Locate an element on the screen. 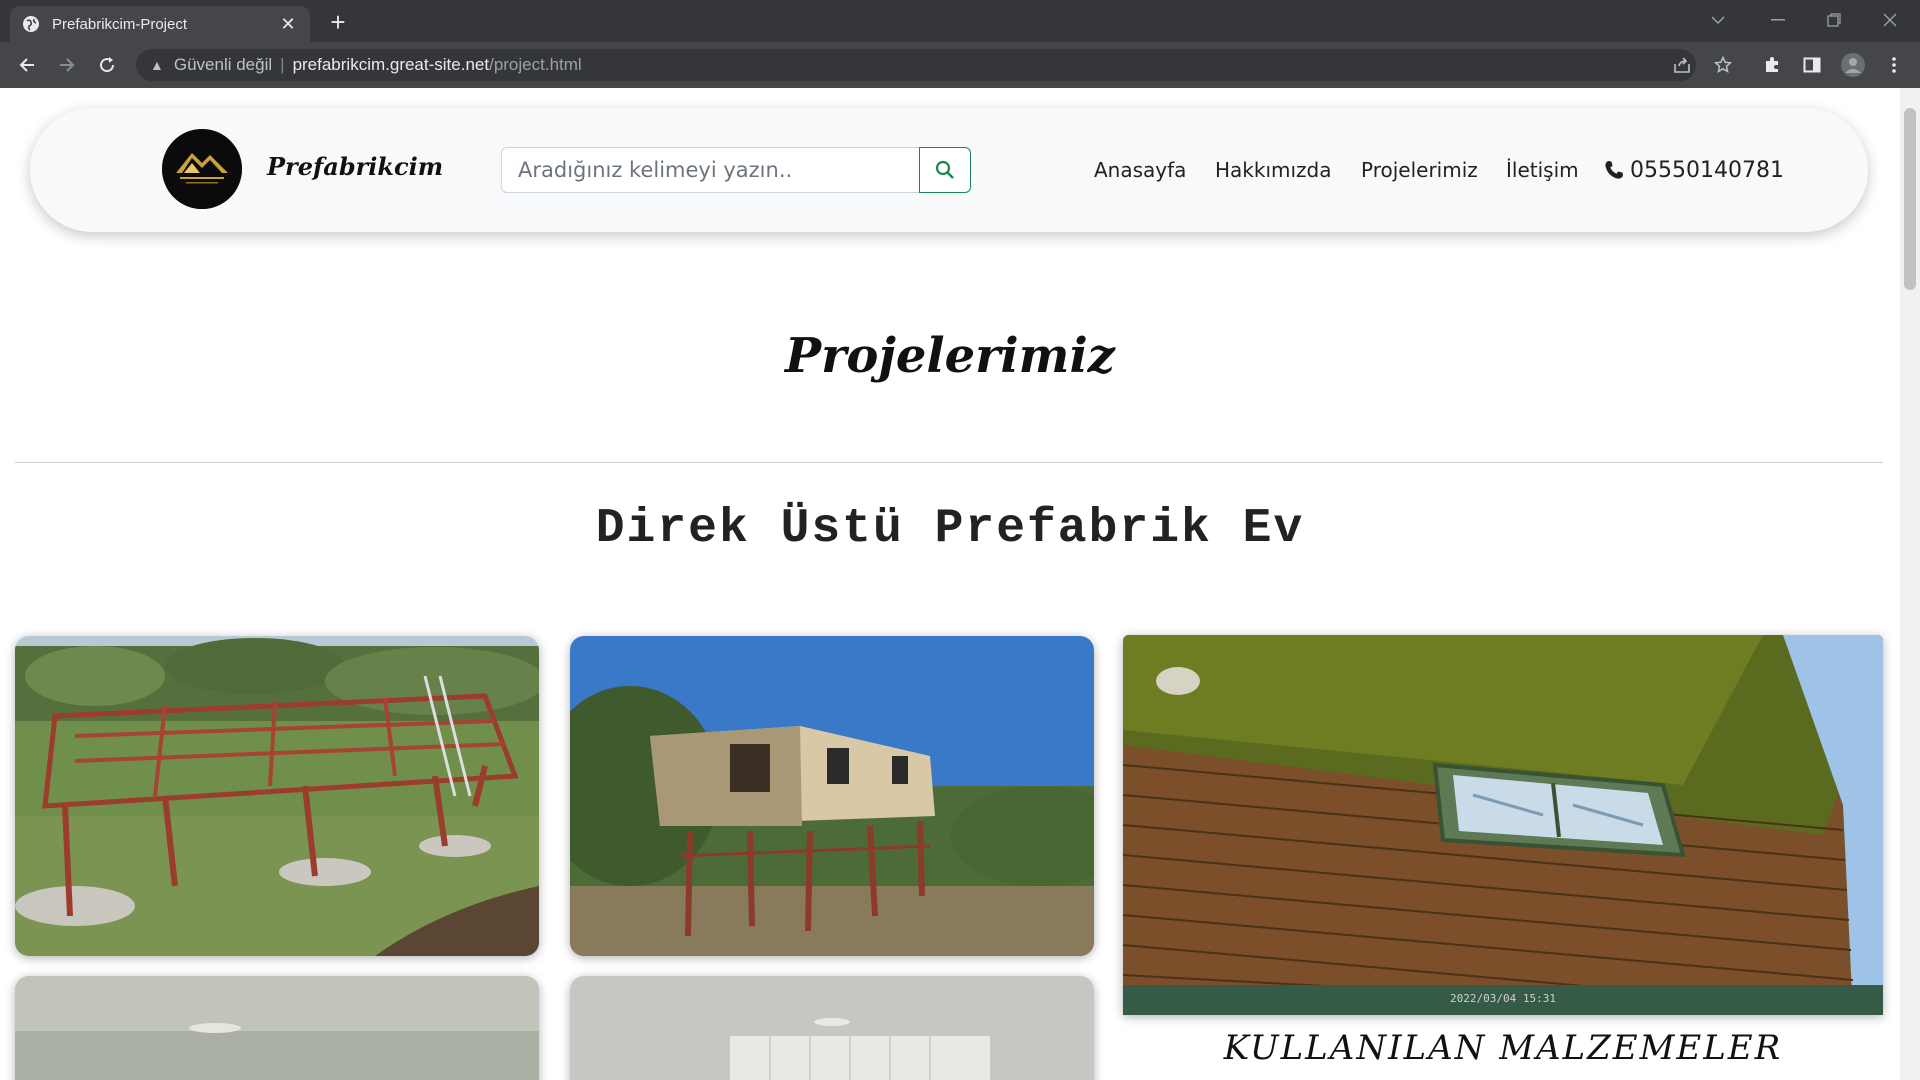 This screenshot has width=1920, height=1080. reload-icon is located at coordinates (107, 65).